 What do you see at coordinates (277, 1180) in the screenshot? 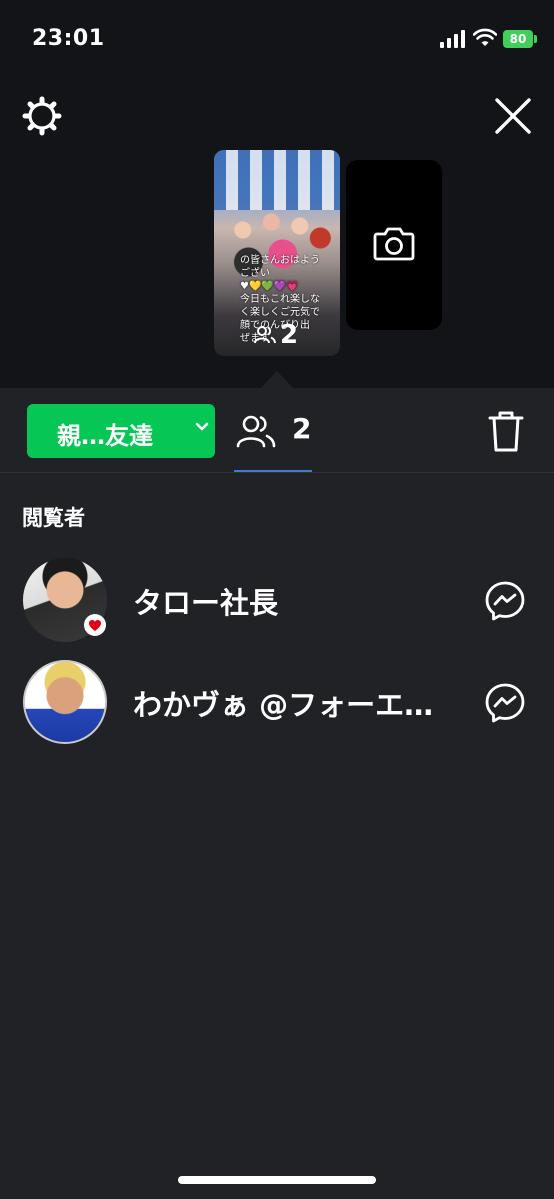
I see `home-indicator` at bounding box center [277, 1180].